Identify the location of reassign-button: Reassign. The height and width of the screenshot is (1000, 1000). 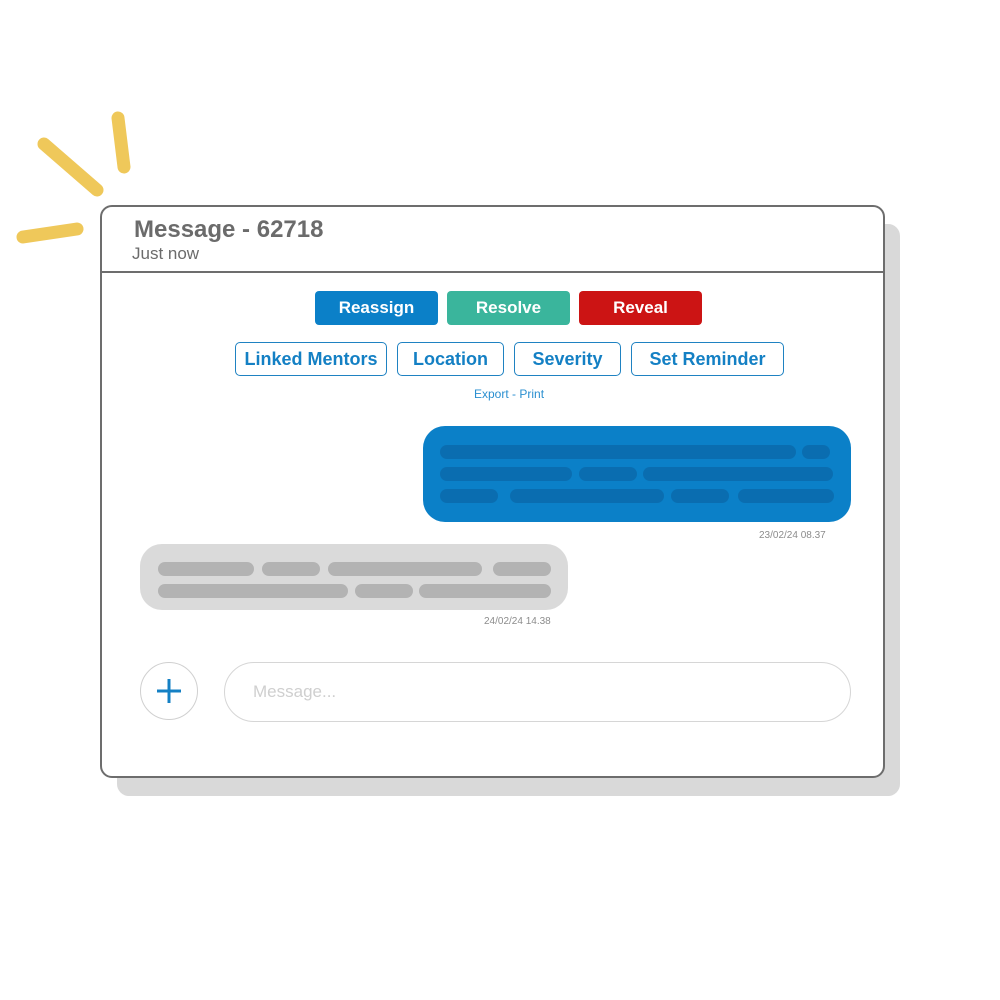
(376, 308).